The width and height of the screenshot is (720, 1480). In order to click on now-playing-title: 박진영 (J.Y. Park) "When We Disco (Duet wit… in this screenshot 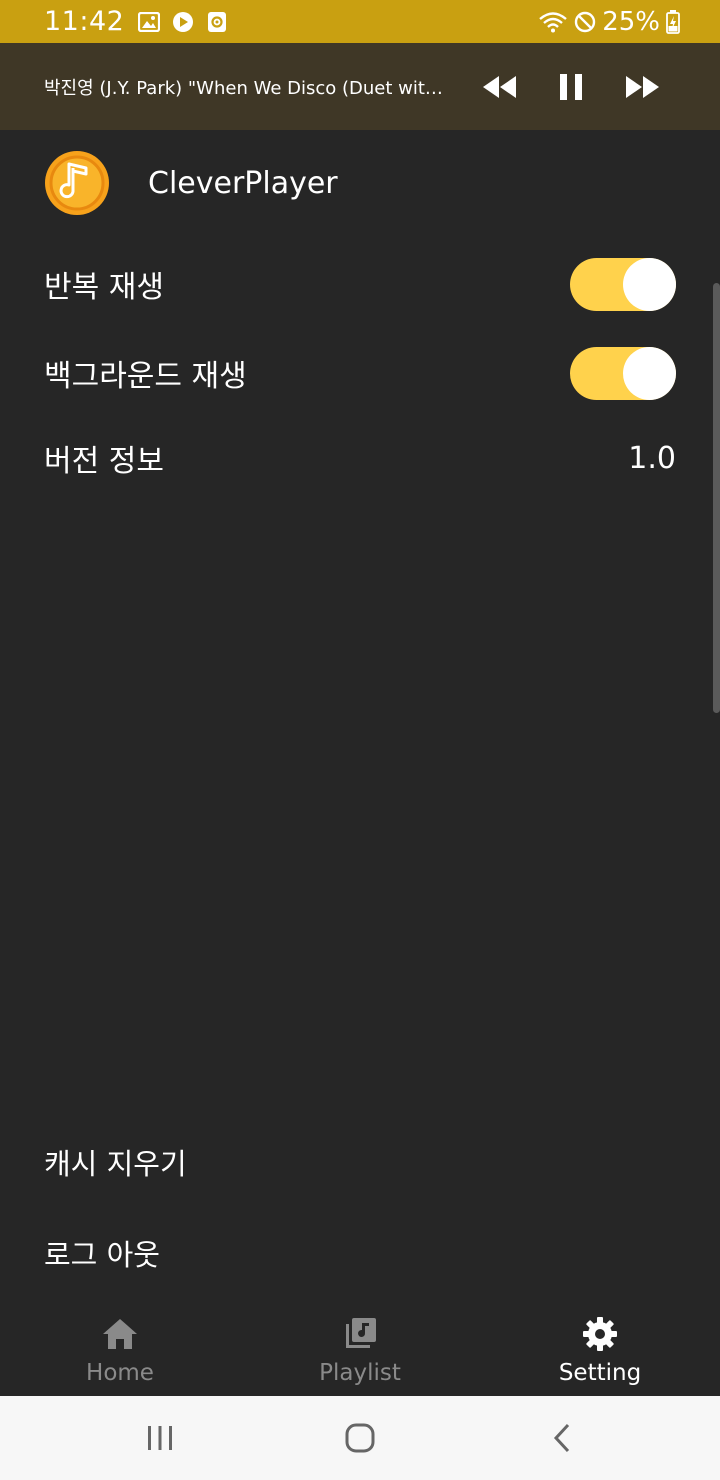, I will do `click(245, 88)`.